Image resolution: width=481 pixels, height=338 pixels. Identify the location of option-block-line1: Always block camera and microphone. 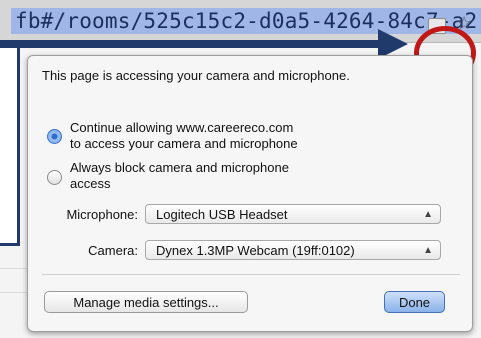
(179, 167).